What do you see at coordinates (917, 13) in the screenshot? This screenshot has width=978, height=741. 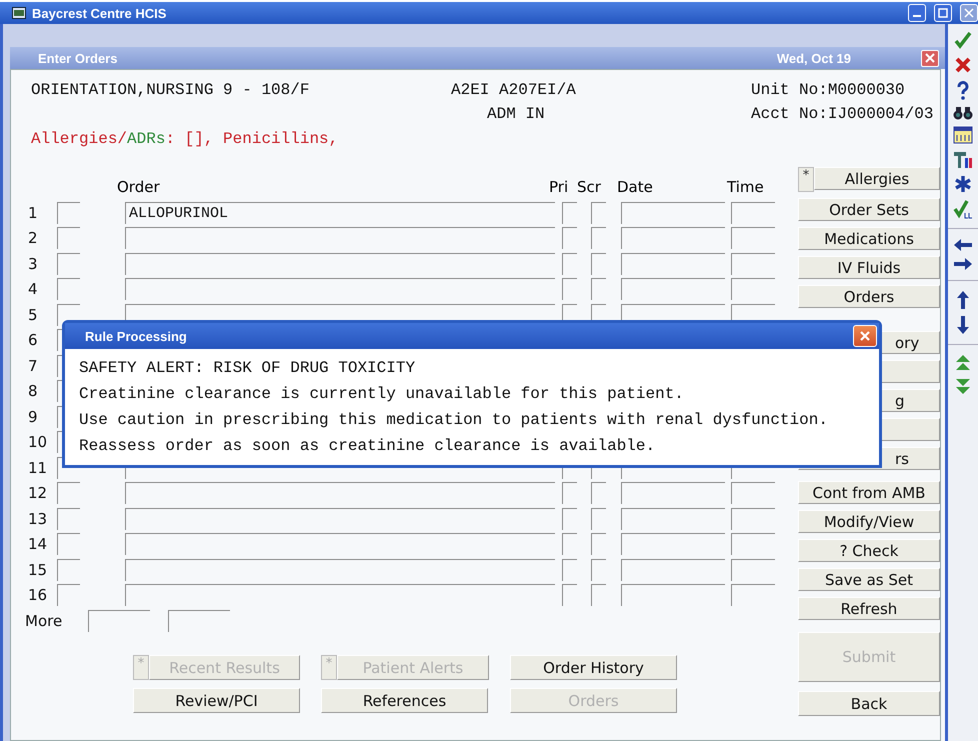 I see `minimize-button` at bounding box center [917, 13].